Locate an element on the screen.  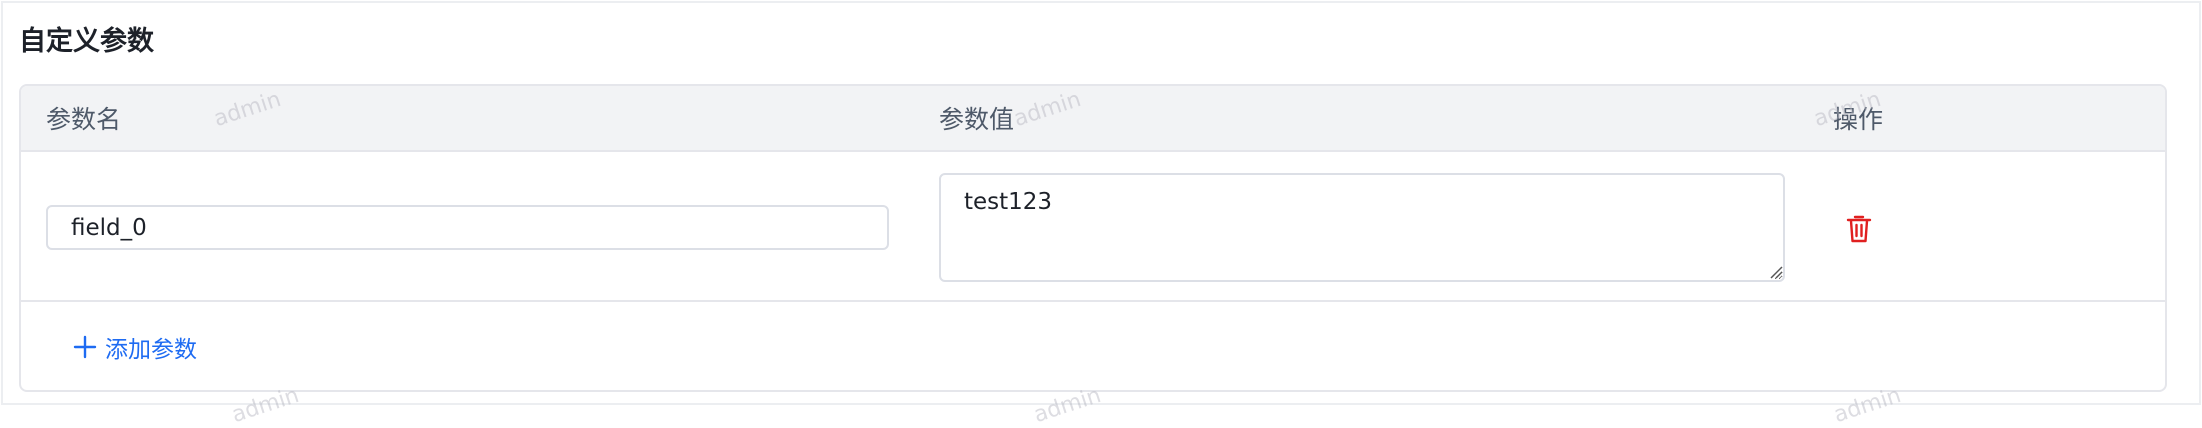
column-header-name: 参数名 is located at coordinates (84, 119).